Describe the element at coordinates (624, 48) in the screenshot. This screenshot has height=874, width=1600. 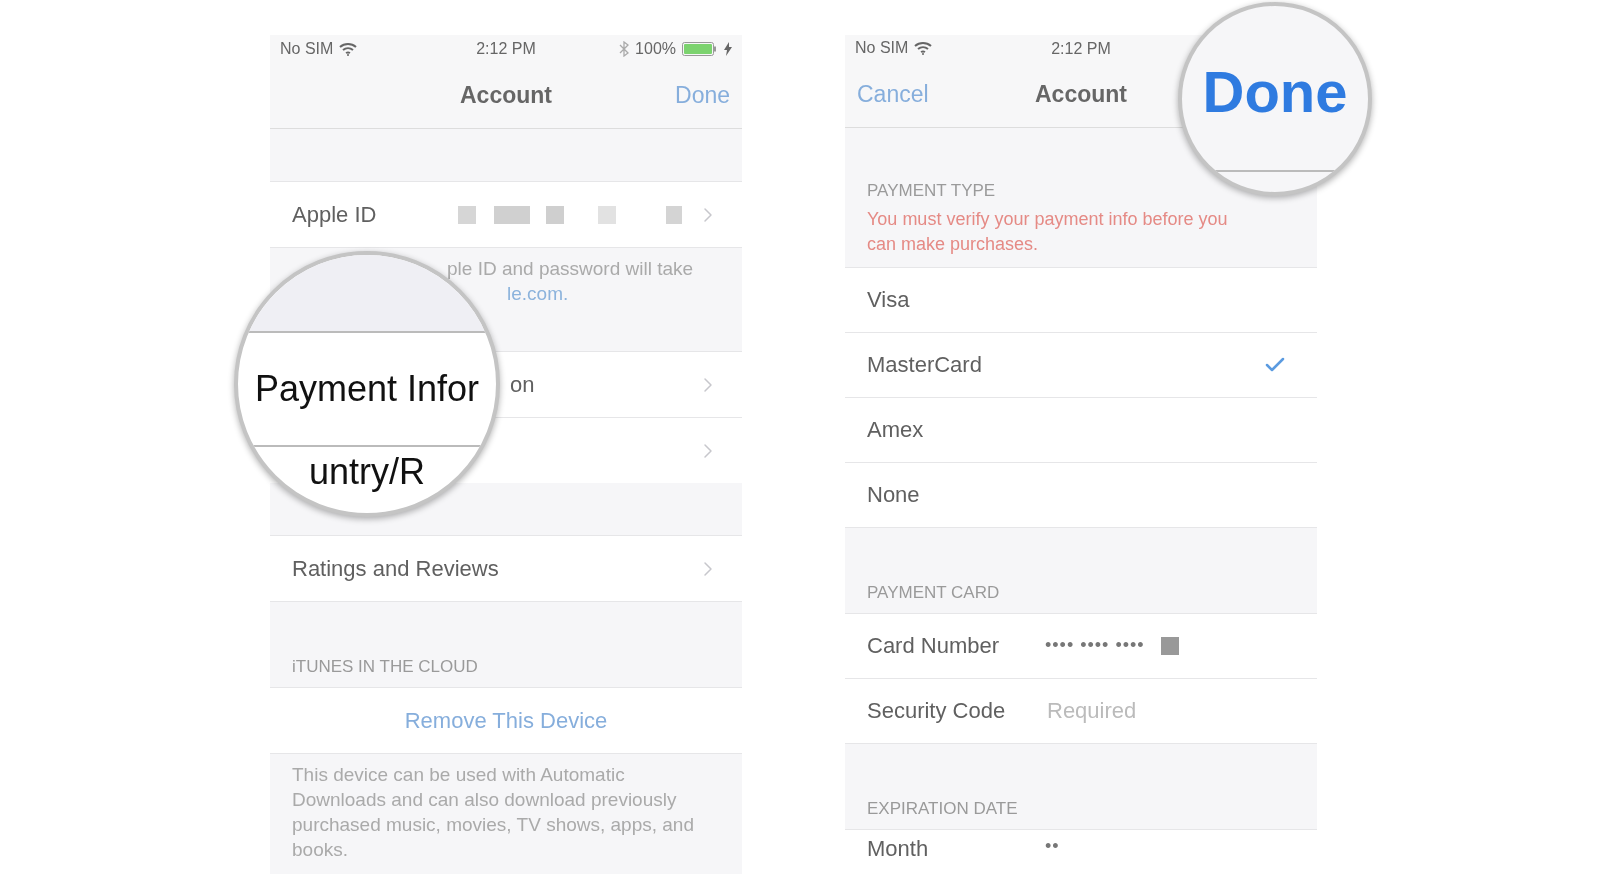
I see `bluetooth-icon` at that location.